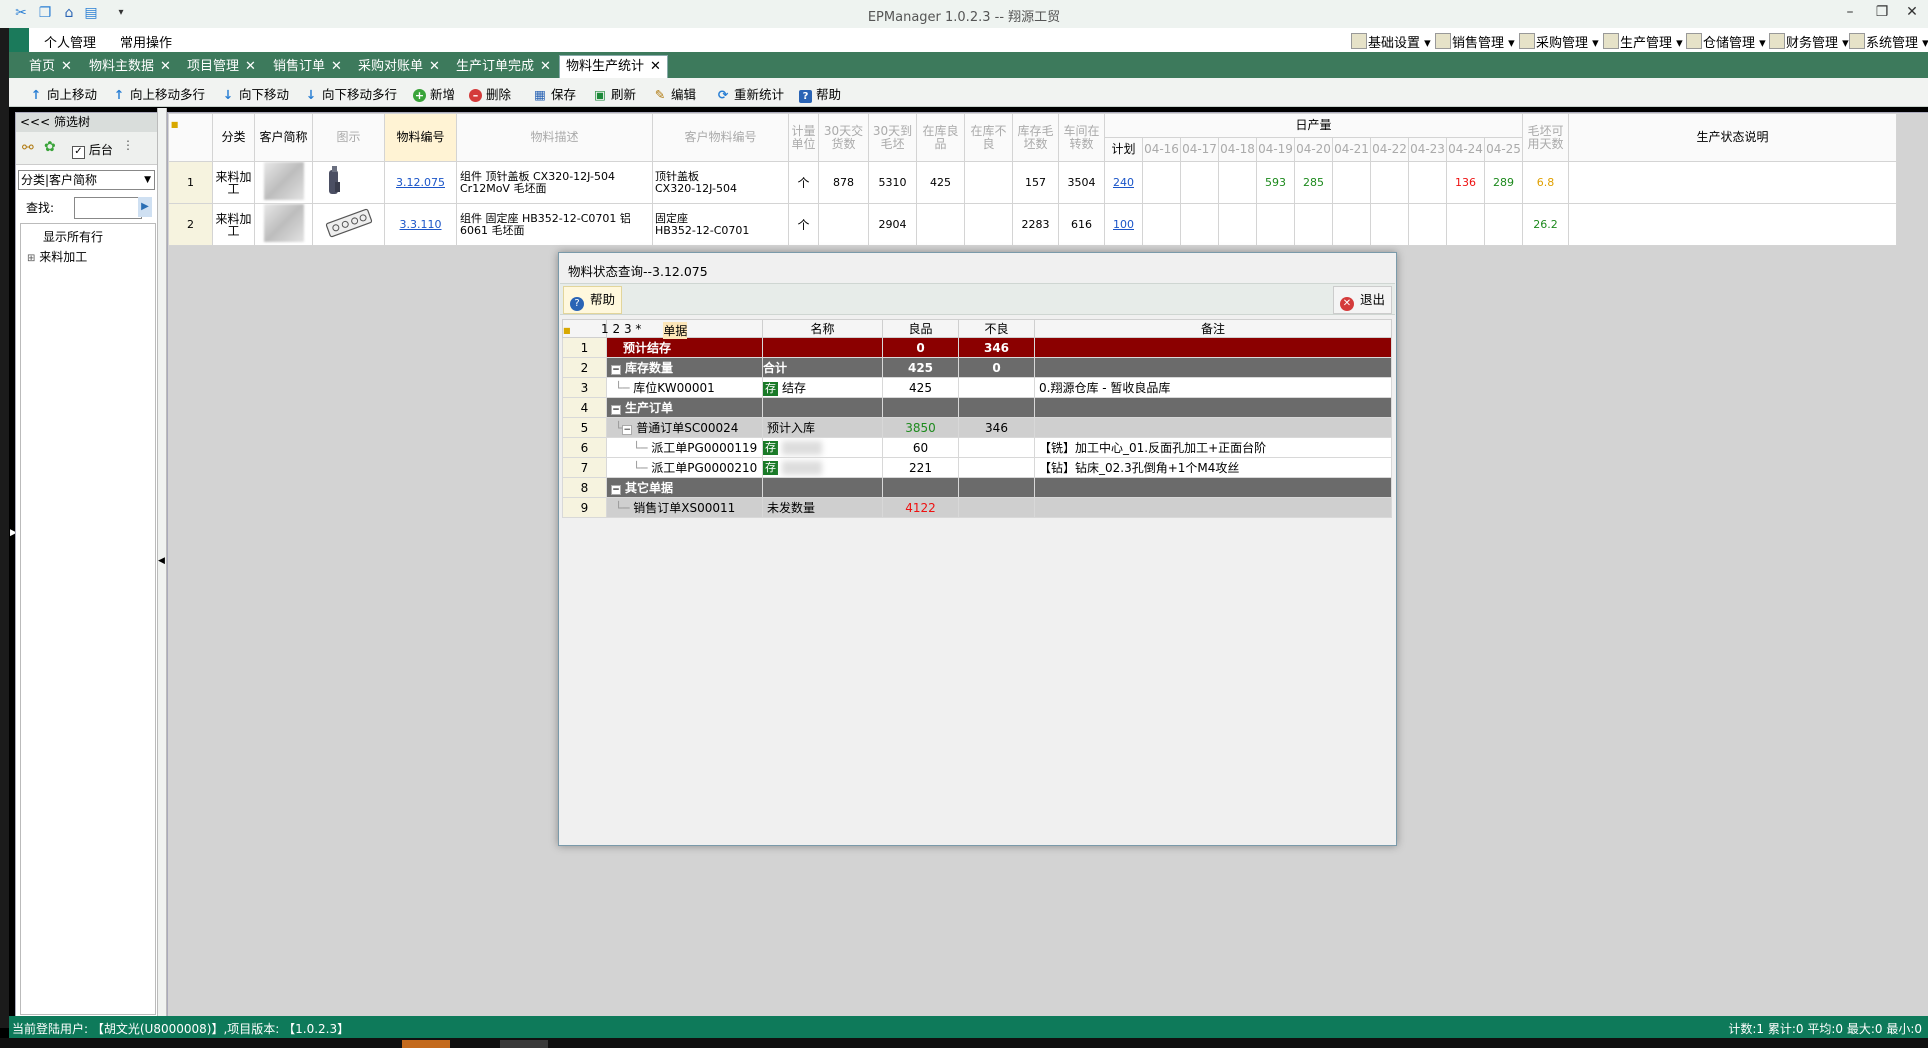 This screenshot has width=1928, height=1048. I want to click on col-status: 生产状态说明, so click(1732, 137).